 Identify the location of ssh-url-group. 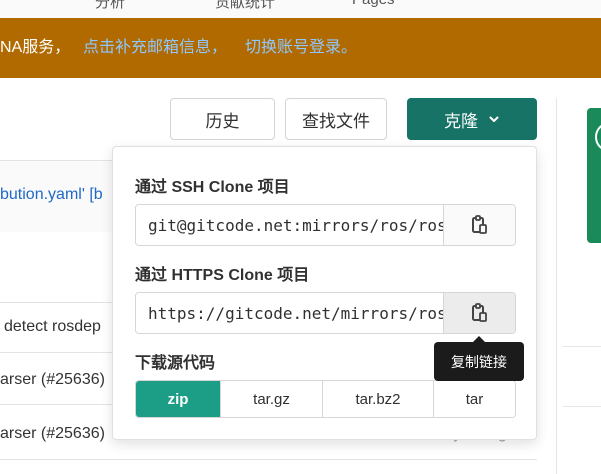
(325, 225).